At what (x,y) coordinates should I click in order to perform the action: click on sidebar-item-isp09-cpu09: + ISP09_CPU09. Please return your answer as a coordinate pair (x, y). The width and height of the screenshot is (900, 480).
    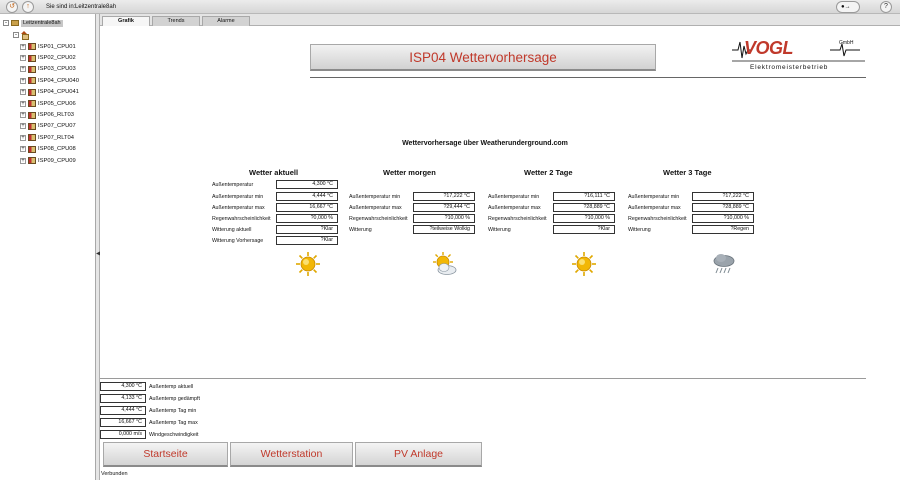
    Looking at the image, I should click on (49, 160).